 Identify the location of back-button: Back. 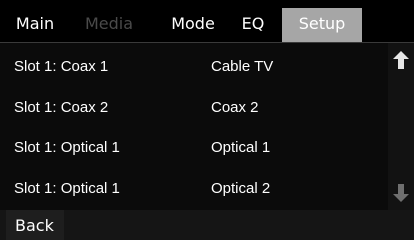
(35, 225).